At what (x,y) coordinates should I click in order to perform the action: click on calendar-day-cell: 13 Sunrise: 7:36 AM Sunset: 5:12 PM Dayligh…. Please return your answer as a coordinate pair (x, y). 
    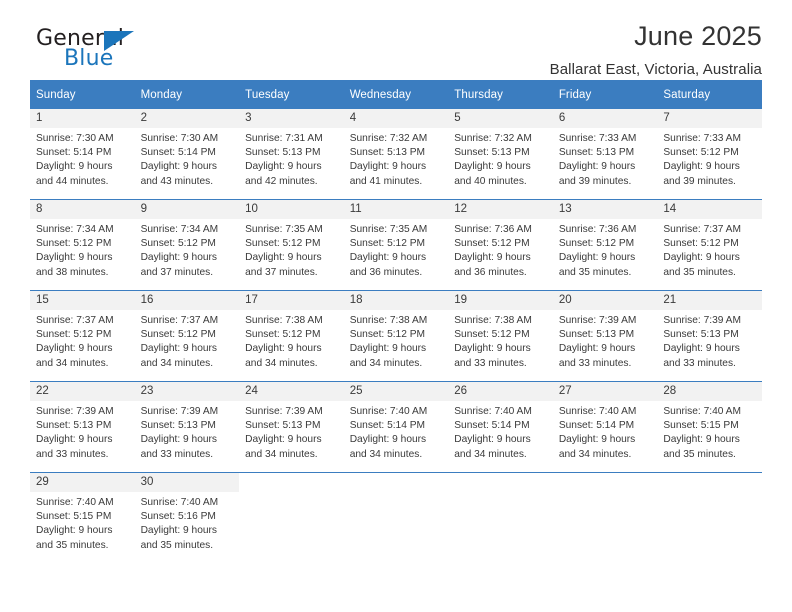
    Looking at the image, I should click on (605, 245).